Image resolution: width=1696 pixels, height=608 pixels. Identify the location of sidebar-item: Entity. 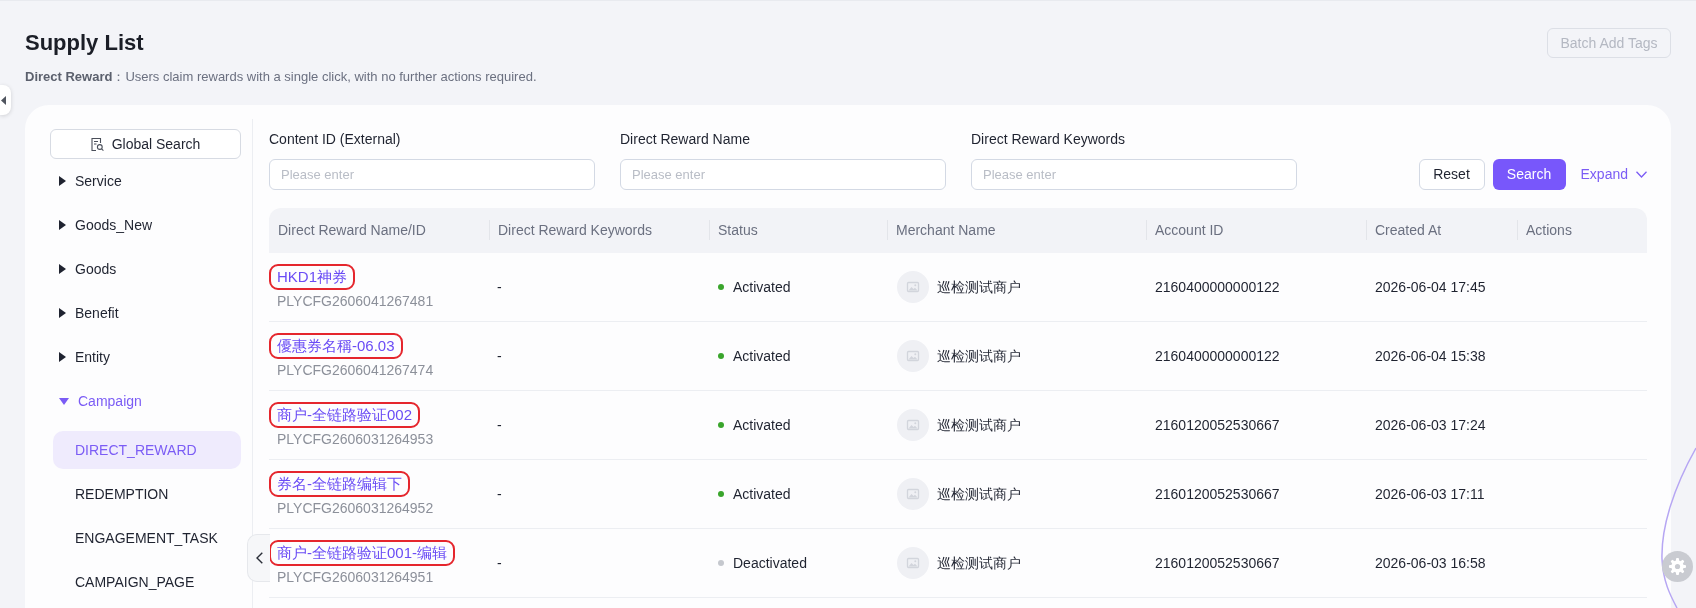
(145, 357).